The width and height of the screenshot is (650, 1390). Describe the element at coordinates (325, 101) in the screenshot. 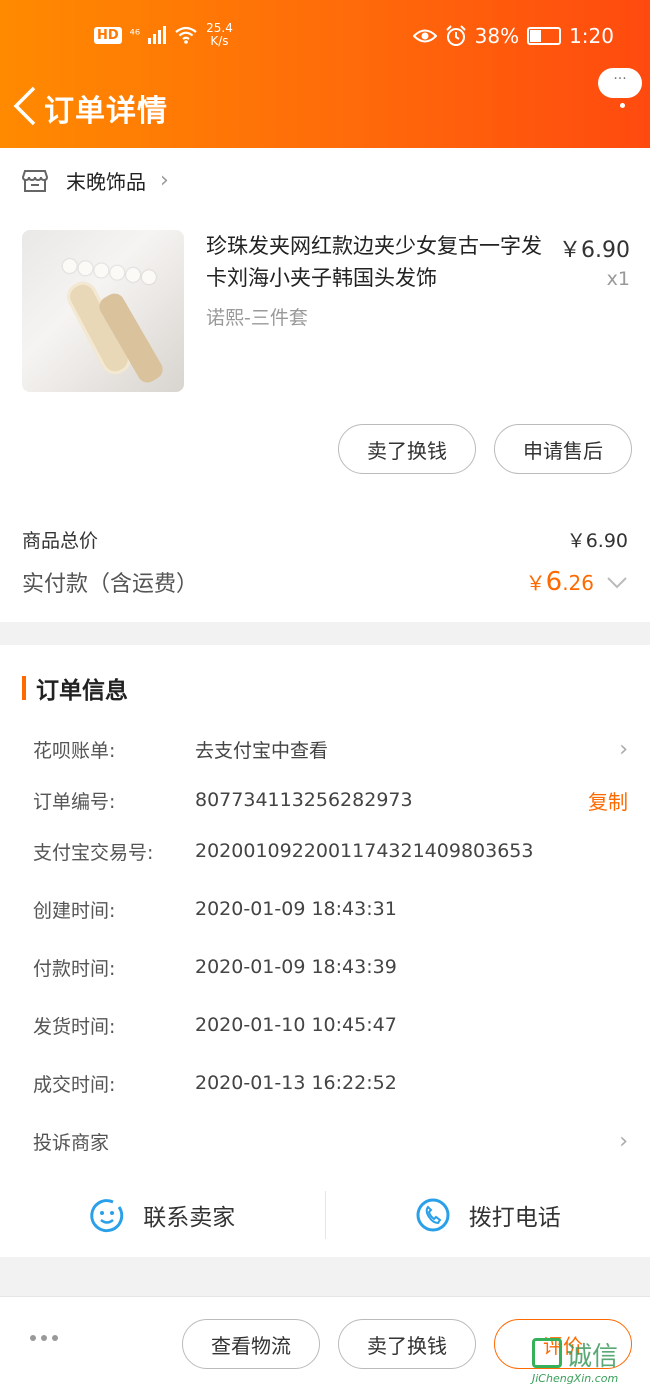

I see `nav-bar: 订单详情 ···` at that location.